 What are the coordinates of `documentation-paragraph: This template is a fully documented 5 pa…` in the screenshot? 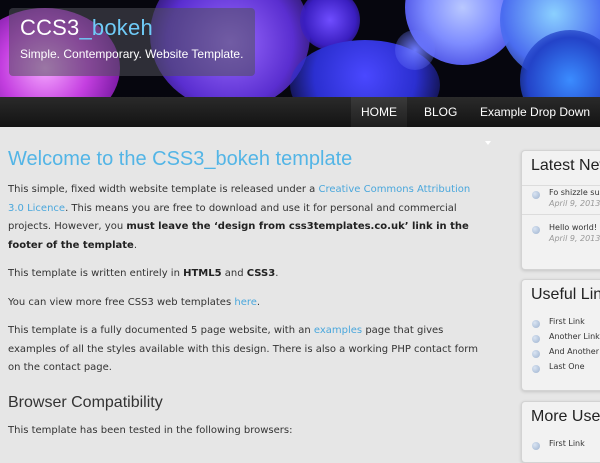 It's located at (243, 350).